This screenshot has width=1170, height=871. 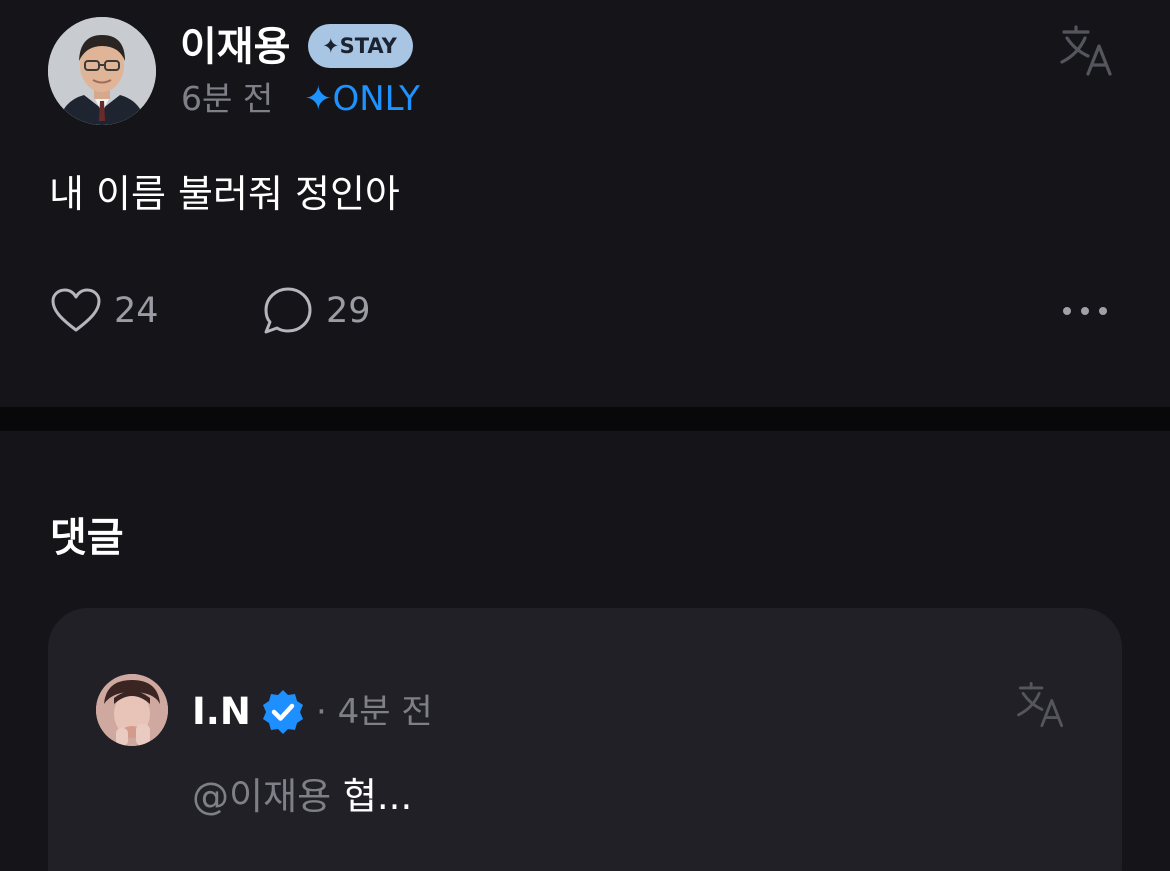 What do you see at coordinates (76, 310) in the screenshot?
I see `heart-icon` at bounding box center [76, 310].